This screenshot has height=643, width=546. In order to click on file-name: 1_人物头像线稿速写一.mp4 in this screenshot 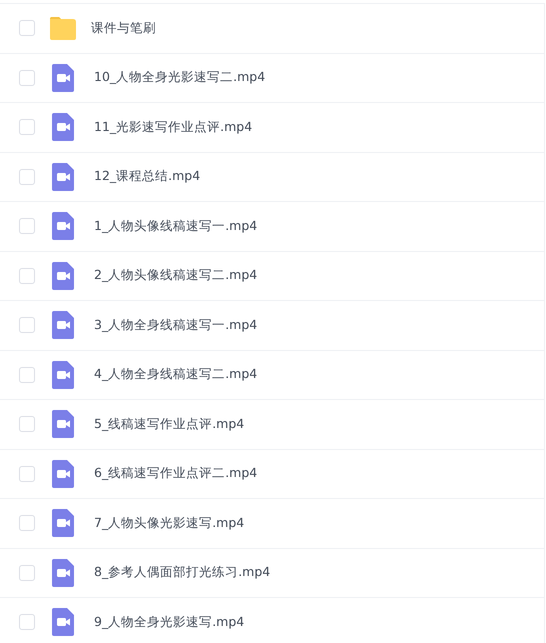, I will do `click(176, 226)`.